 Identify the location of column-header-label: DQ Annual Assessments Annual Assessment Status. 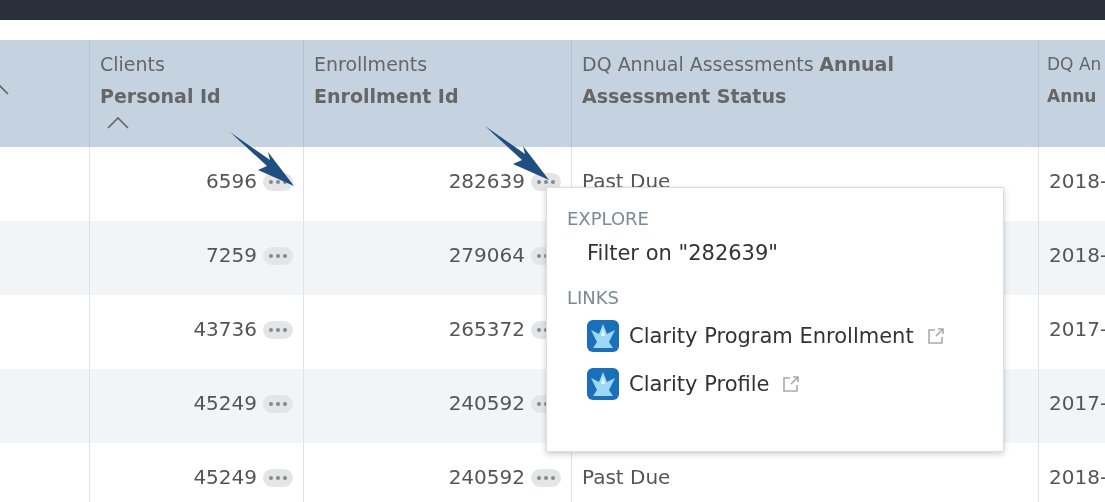
(738, 80).